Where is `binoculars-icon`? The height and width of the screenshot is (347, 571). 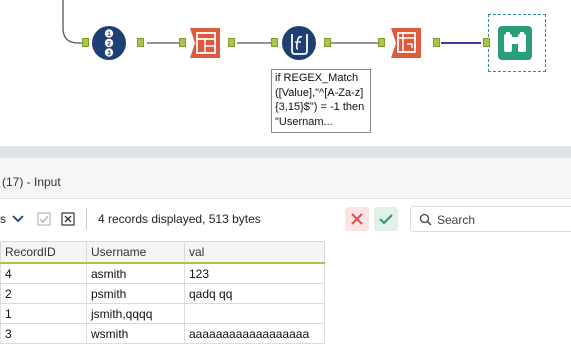
binoculars-icon is located at coordinates (515, 43).